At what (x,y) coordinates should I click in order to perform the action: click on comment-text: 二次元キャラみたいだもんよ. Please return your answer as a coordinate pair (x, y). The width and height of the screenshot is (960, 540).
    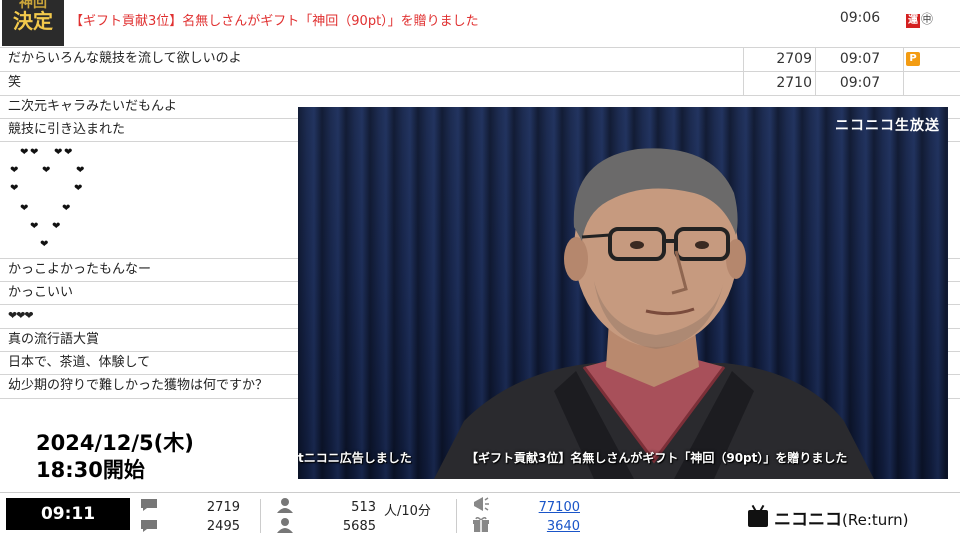
    Looking at the image, I should click on (93, 106).